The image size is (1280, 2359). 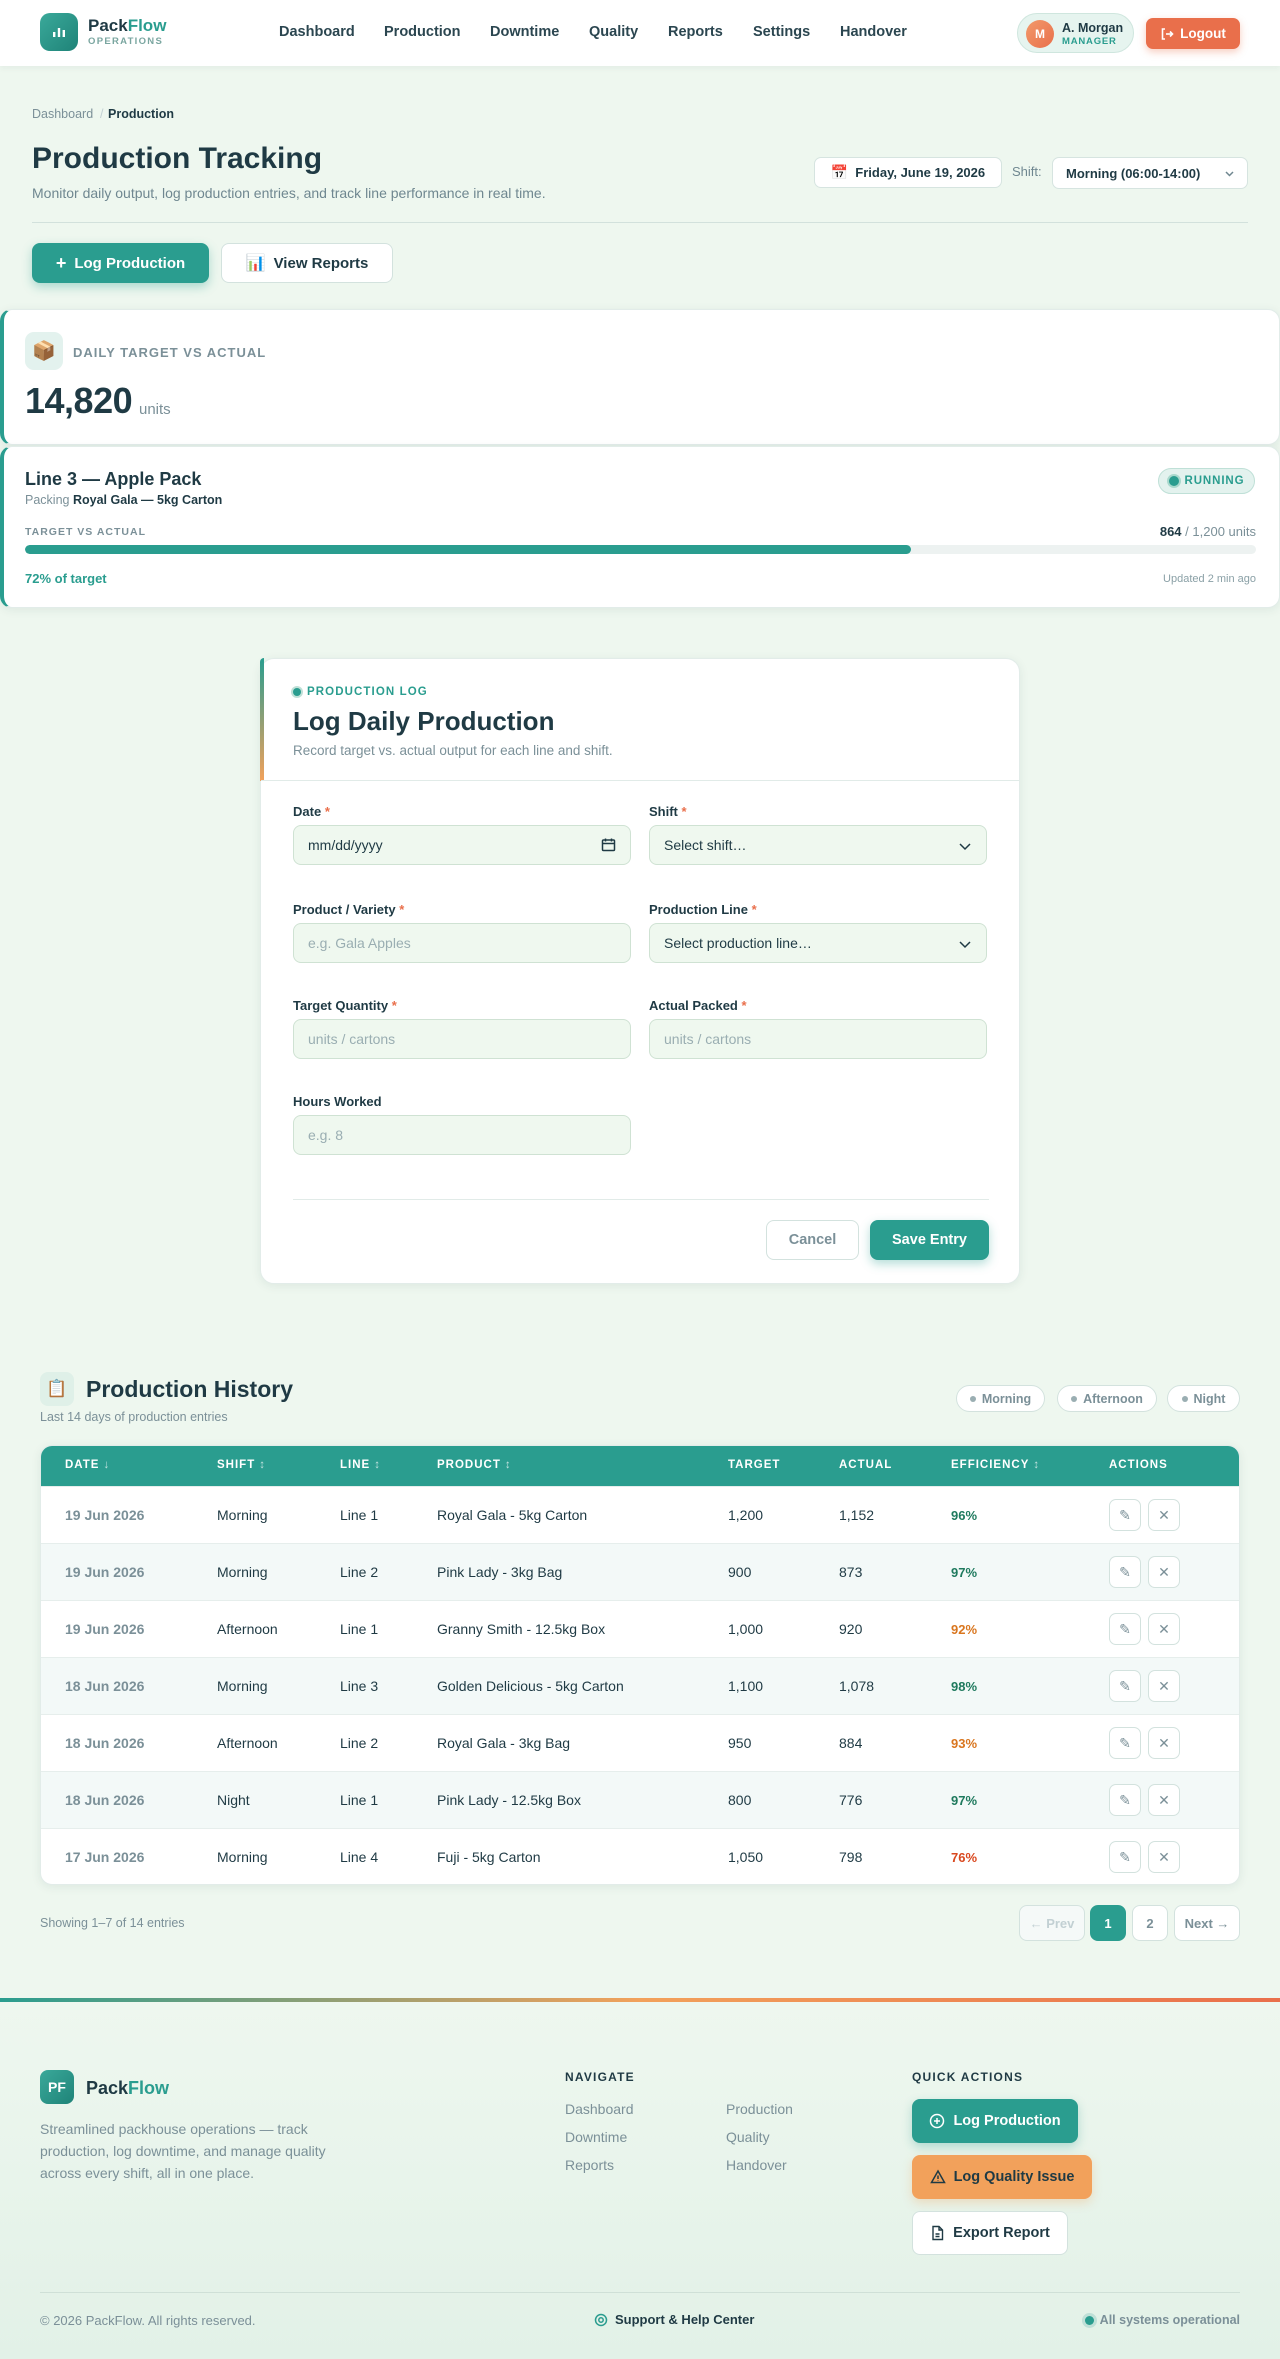 What do you see at coordinates (512, 1515) in the screenshot?
I see `row-product: Royal Gala - 5kg Carton` at bounding box center [512, 1515].